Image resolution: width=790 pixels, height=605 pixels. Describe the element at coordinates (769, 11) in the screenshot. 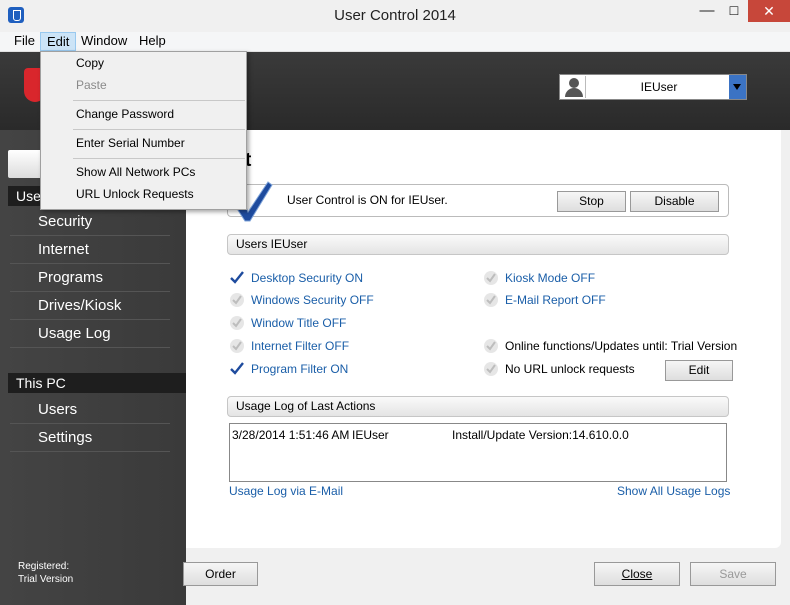

I see `close-window-button: ✕` at that location.